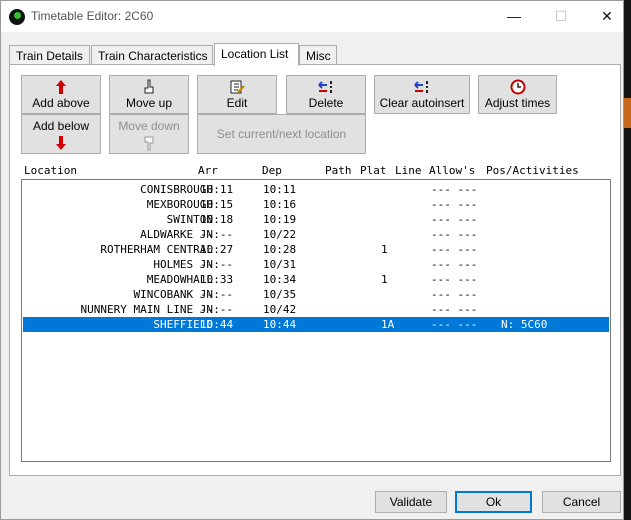  What do you see at coordinates (316, 204) in the screenshot?
I see `list-item: MEXBOROUGH 10:15 10:16 --- ---` at bounding box center [316, 204].